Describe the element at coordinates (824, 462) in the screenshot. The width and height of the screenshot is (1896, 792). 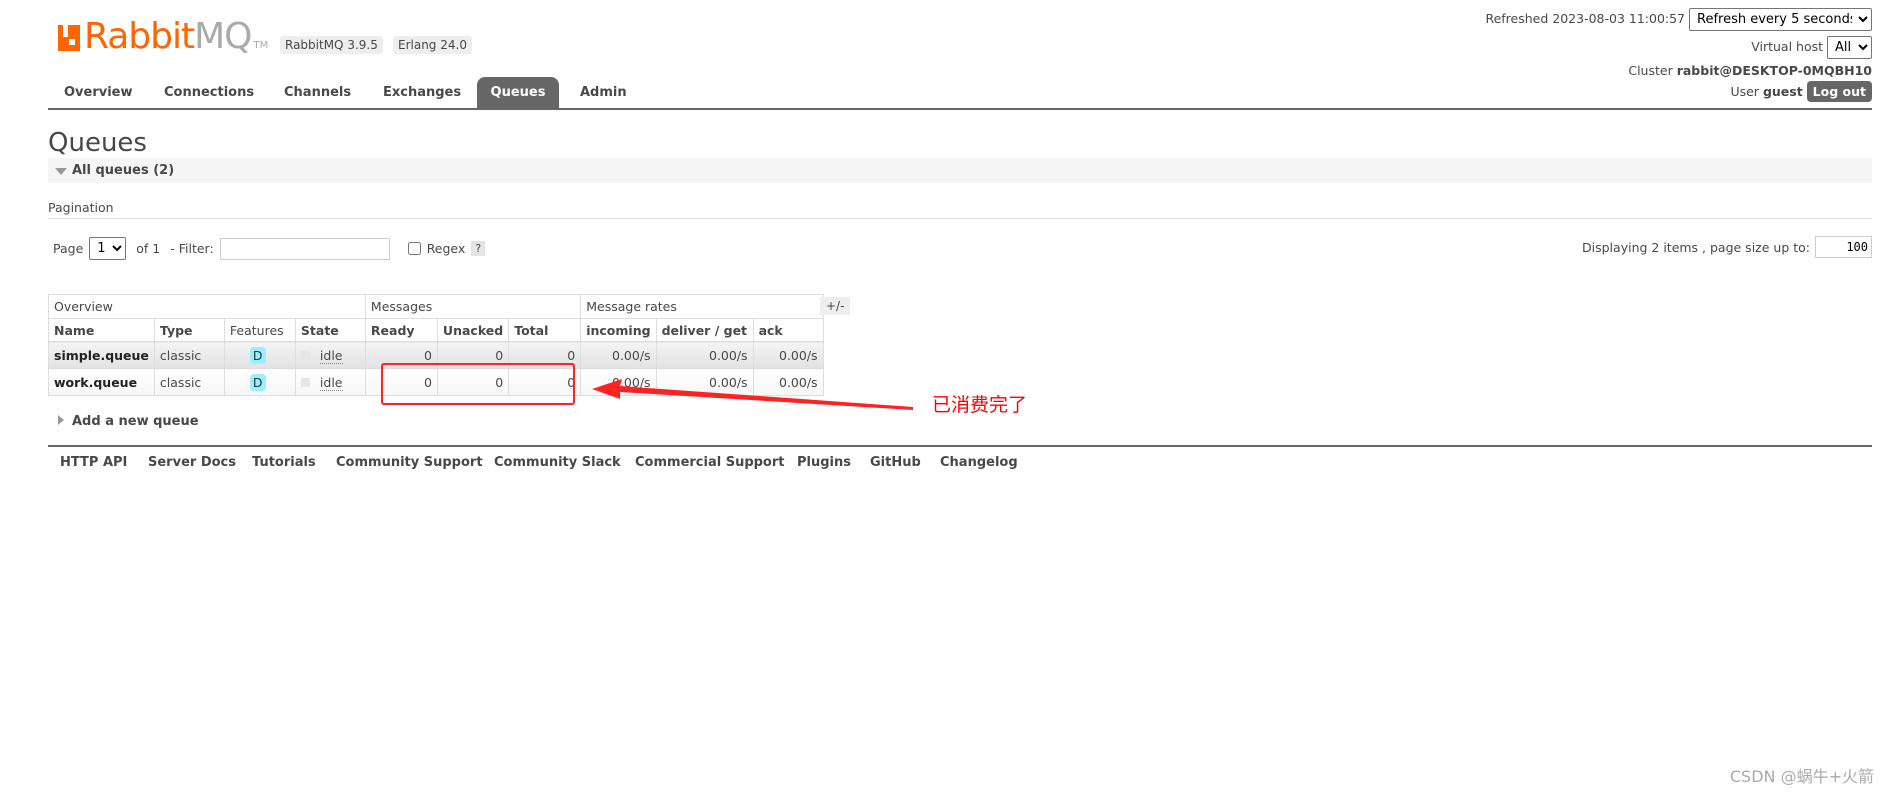
I see `footer-link-plugins: Plugins` at that location.